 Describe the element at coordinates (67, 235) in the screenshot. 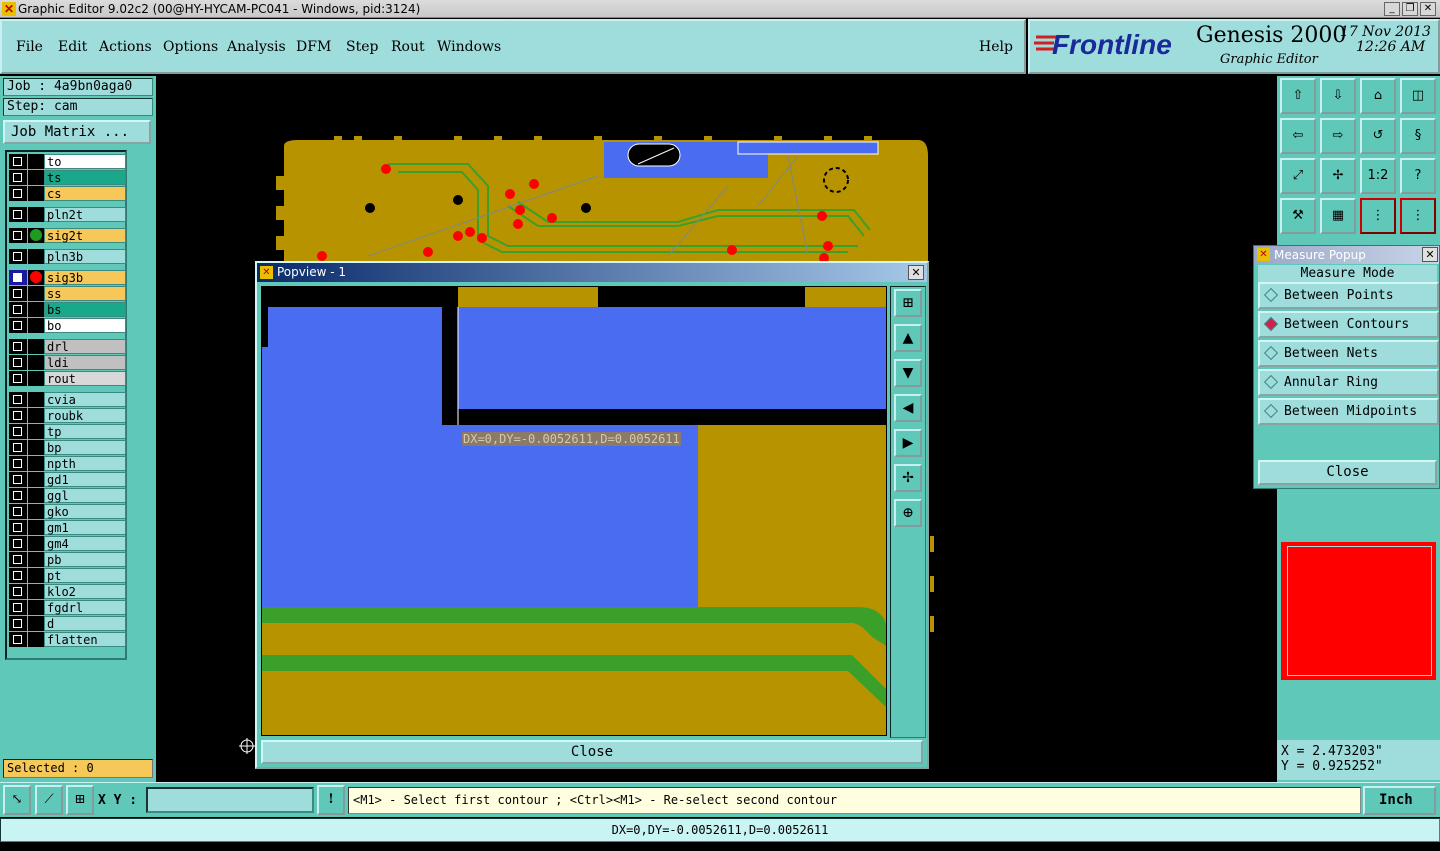

I see `layer-row-sig2t: sig2t` at that location.